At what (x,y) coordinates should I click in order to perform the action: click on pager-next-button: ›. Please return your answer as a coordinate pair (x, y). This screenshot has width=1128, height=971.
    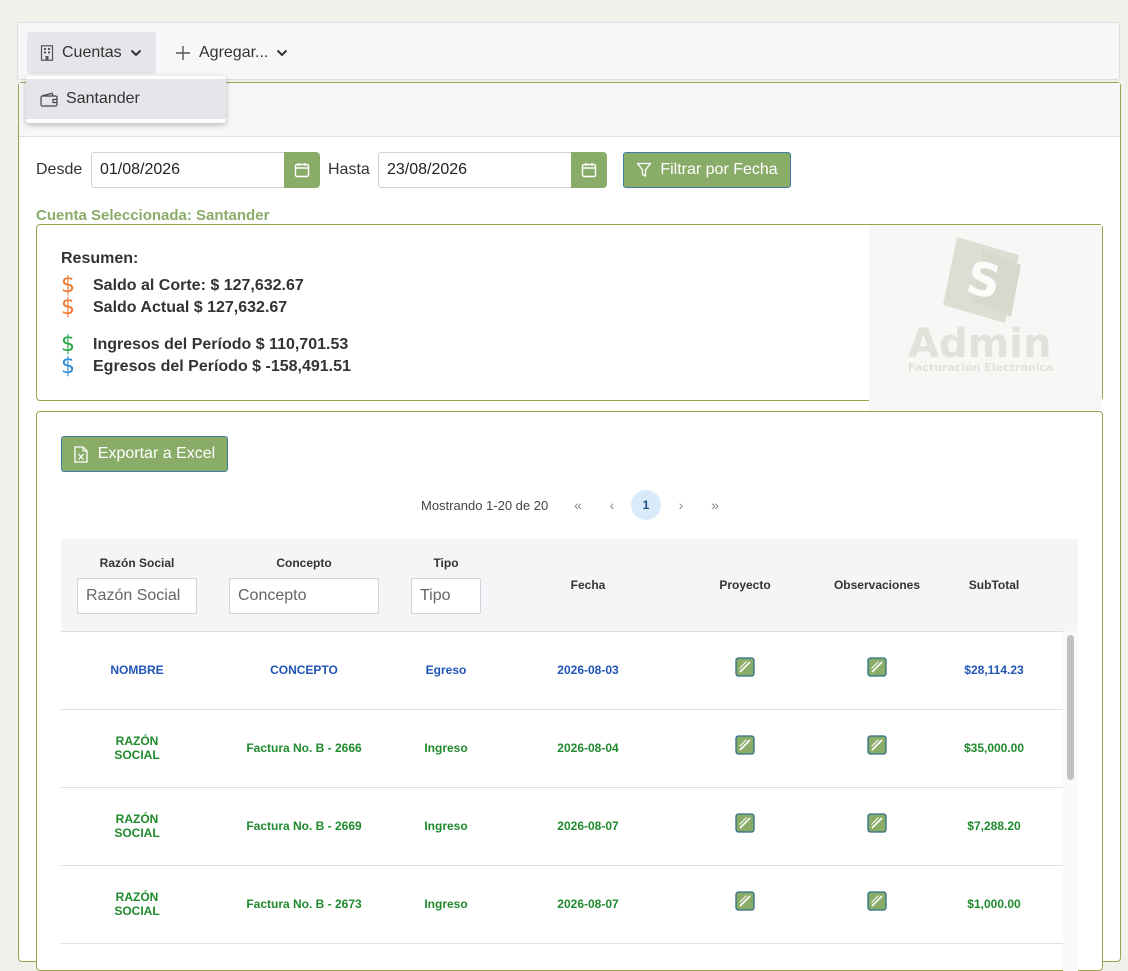
    Looking at the image, I should click on (681, 505).